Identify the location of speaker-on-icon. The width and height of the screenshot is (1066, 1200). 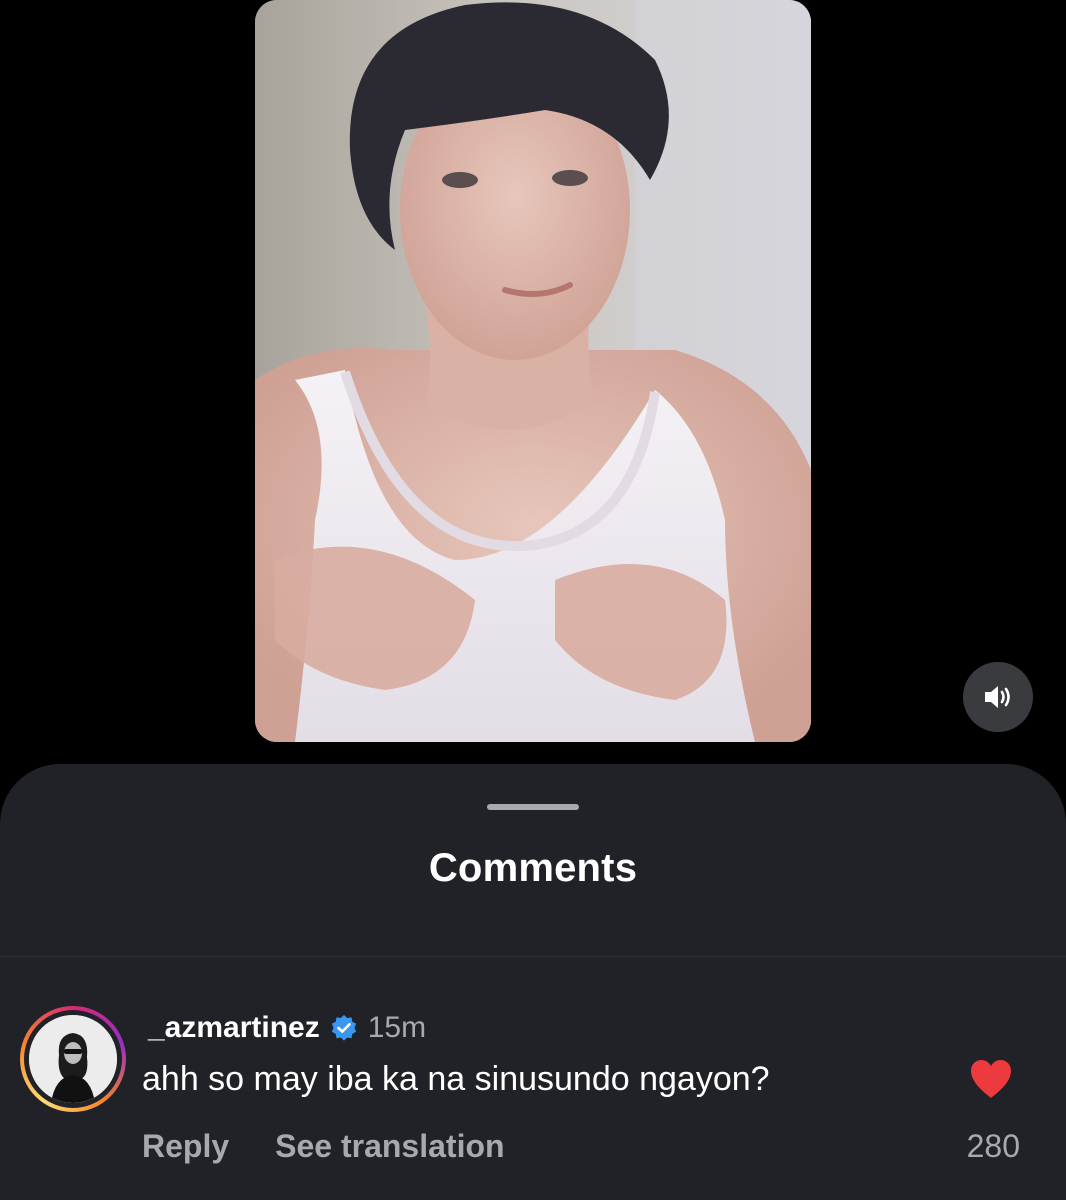
(997, 697).